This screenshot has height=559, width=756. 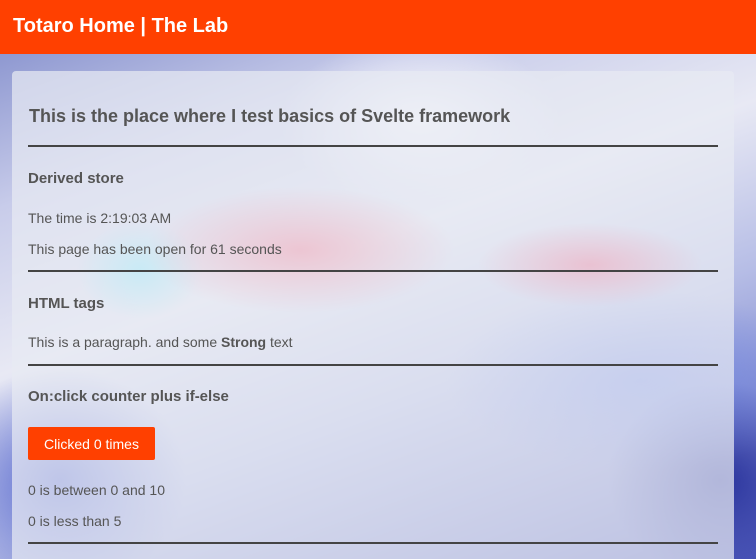 What do you see at coordinates (155, 249) in the screenshot?
I see `open-duration-text: This page has been open for 61 seconds` at bounding box center [155, 249].